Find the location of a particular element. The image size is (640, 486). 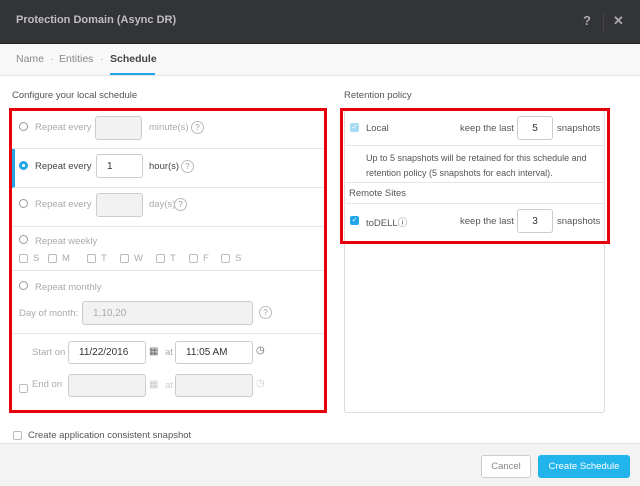

remote-label: toDELLⓘ is located at coordinates (386, 222).